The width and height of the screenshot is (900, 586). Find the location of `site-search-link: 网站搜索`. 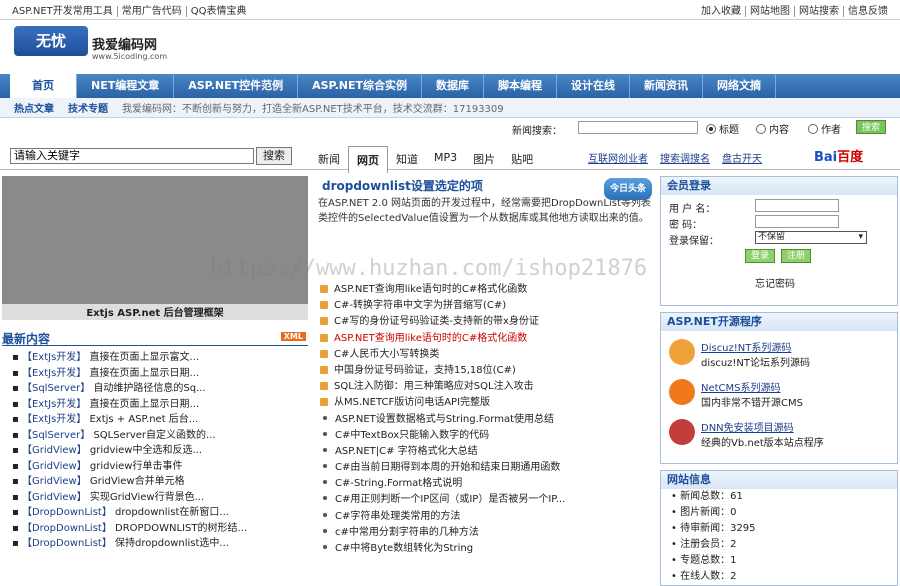

site-search-link: 网站搜索 is located at coordinates (818, 11).